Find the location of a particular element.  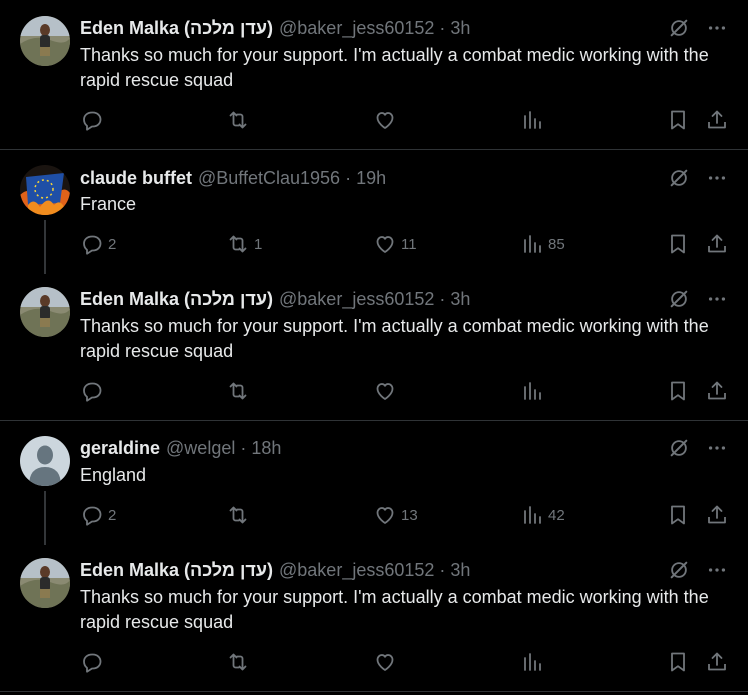

tweet-top-icons is located at coordinates (698, 299).